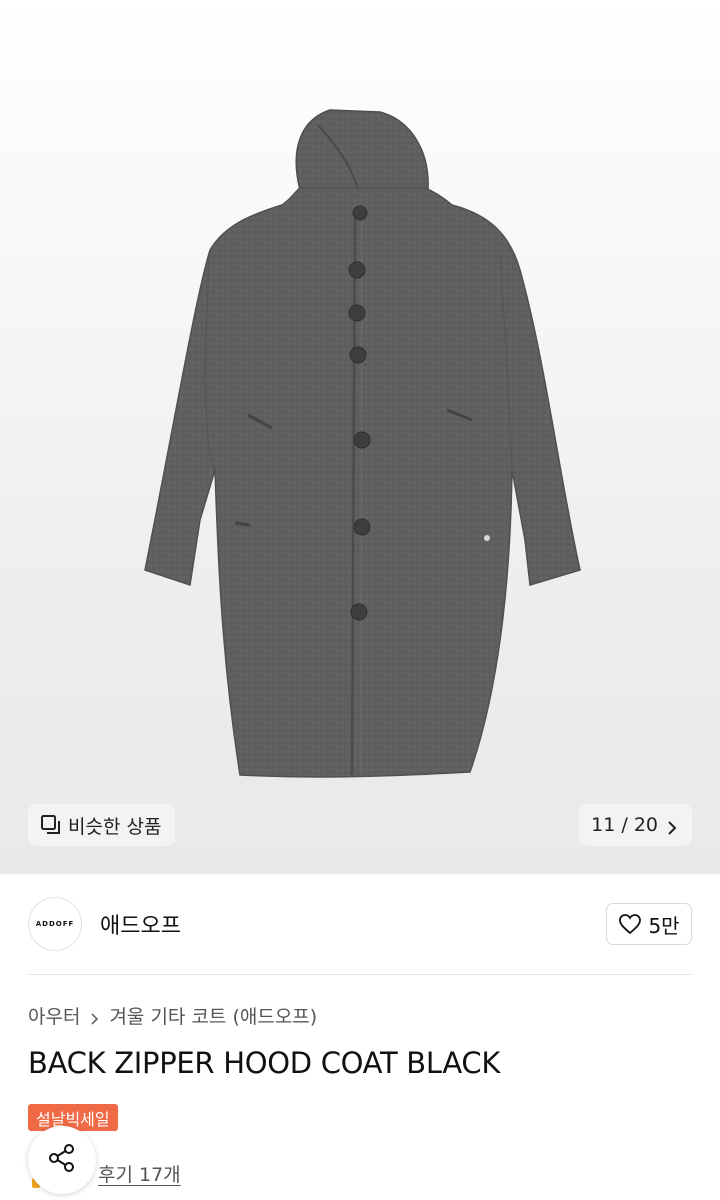  I want to click on breadcrumb-subcategory: 겨울 기타 코트 (애드오프), so click(213, 1015).